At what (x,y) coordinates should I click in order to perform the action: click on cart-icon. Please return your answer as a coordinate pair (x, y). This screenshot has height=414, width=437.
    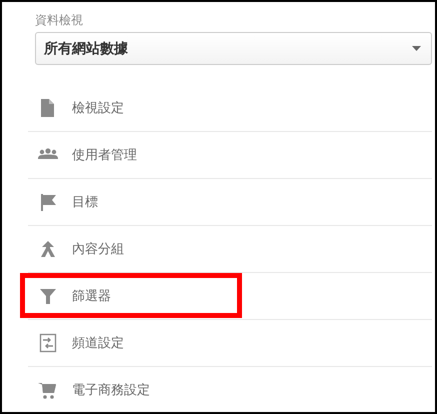
    Looking at the image, I should click on (48, 390).